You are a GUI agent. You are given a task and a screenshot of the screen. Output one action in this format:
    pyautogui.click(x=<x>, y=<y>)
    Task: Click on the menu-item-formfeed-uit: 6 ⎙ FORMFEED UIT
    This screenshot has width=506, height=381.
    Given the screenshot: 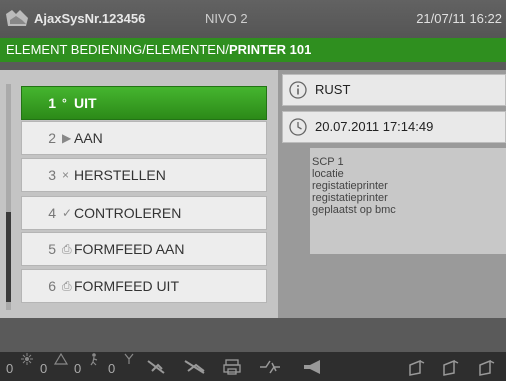 What is the action you would take?
    pyautogui.click(x=144, y=286)
    